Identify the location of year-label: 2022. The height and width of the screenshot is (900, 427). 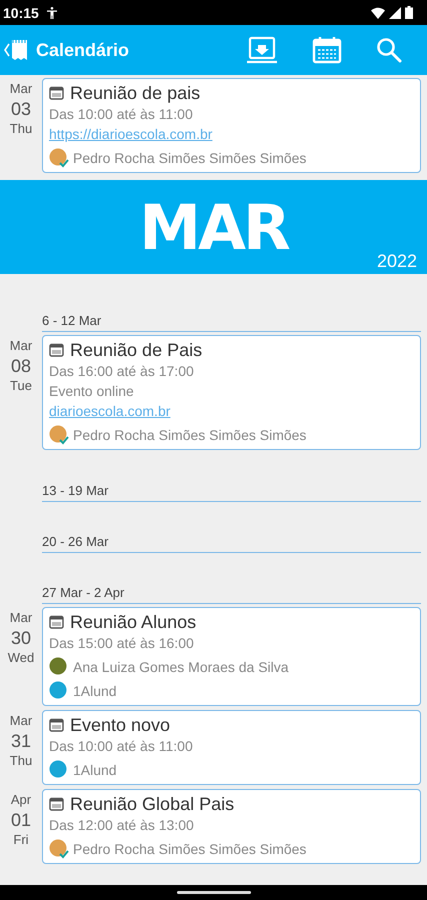
(396, 261).